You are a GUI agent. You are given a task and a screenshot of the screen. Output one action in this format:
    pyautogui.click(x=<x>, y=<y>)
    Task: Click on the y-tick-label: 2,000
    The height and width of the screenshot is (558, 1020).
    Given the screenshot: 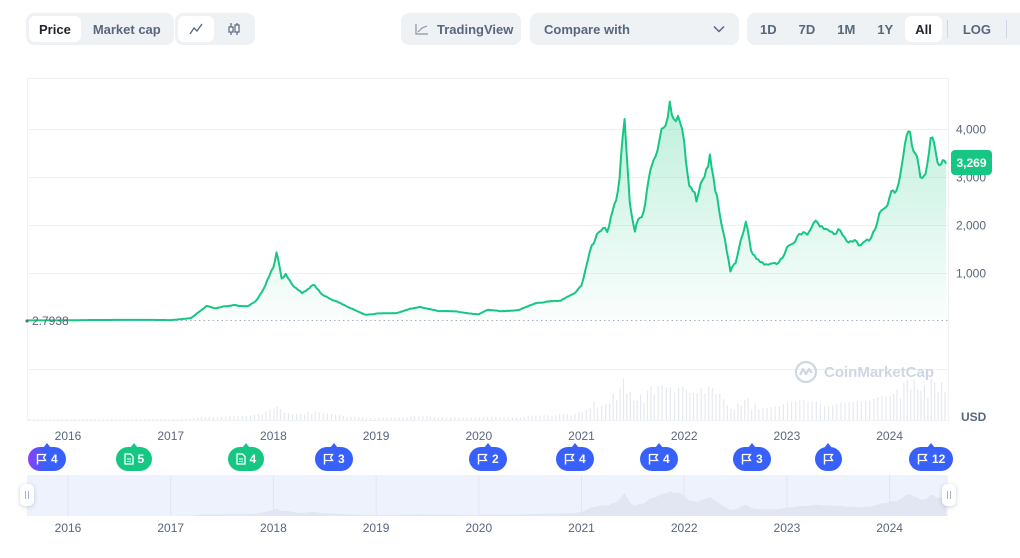 What is the action you would take?
    pyautogui.click(x=971, y=226)
    